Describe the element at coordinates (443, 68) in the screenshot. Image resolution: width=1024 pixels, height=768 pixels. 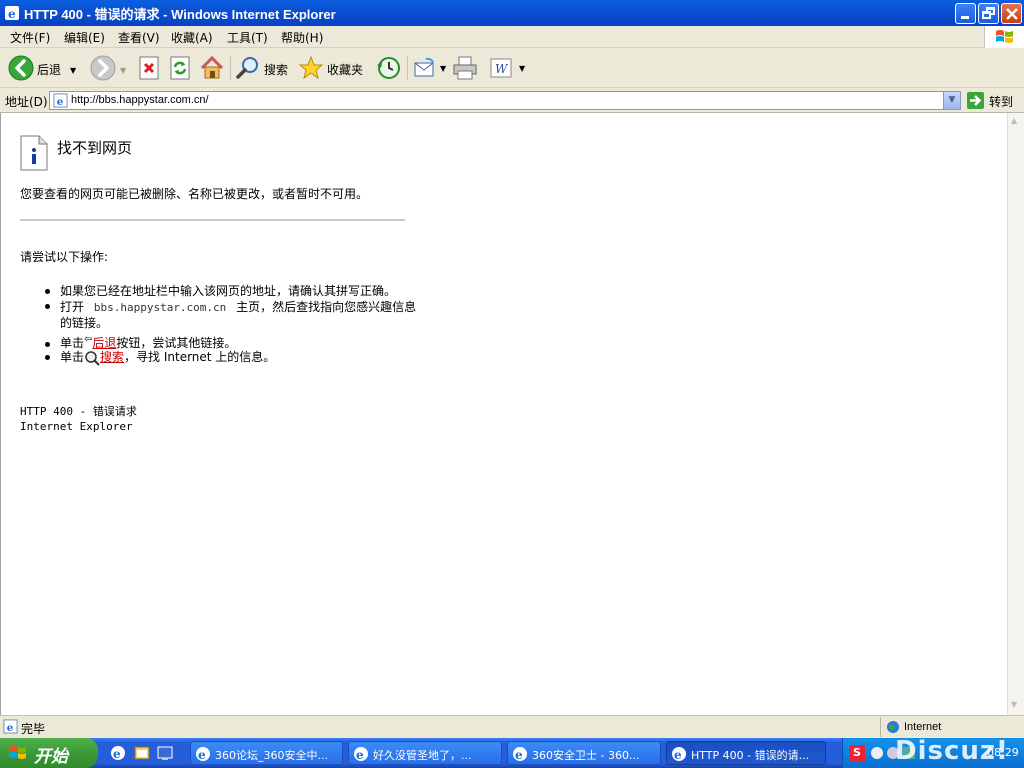
I see `mail-dropdown-icon: ▼` at that location.